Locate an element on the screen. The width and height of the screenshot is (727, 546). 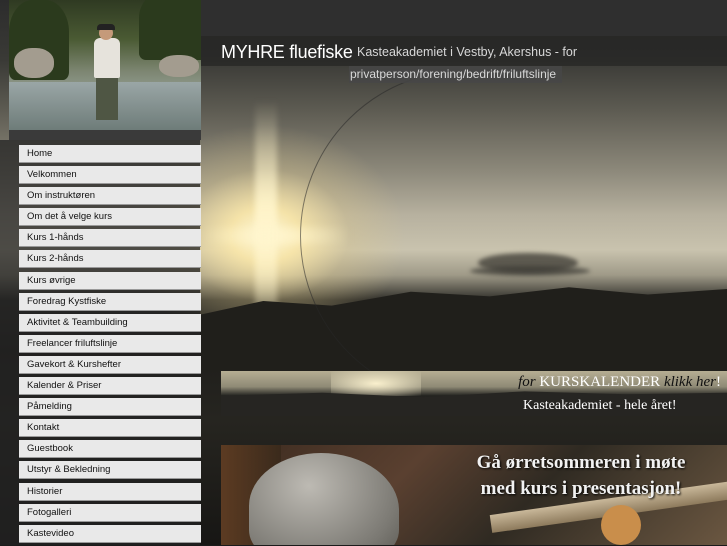
banner-kurskalender: KURSKALENDER is located at coordinates (600, 382).